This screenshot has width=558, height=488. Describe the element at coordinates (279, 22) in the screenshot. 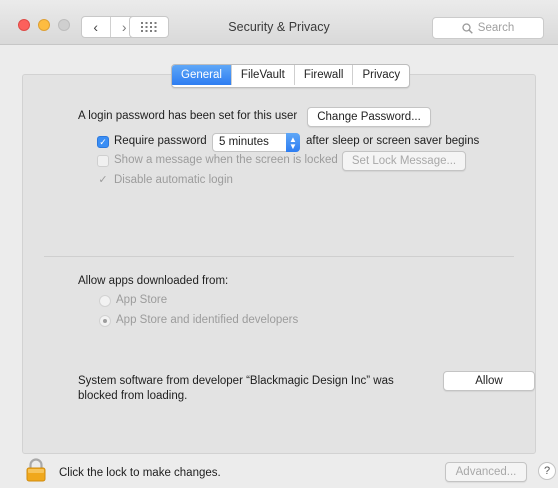

I see `title-bar: ‹ › Security & Privacy Search` at that location.